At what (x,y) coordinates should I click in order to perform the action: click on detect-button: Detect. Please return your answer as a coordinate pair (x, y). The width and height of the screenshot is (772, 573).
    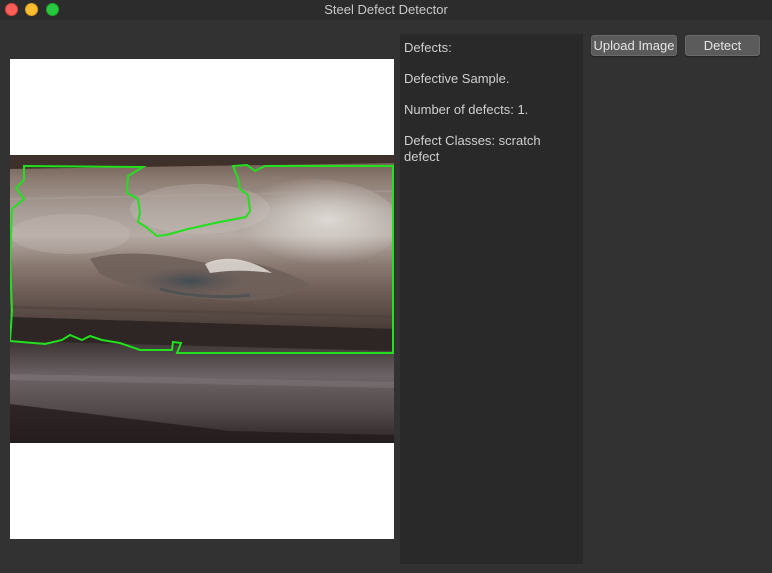
    Looking at the image, I should click on (722, 45).